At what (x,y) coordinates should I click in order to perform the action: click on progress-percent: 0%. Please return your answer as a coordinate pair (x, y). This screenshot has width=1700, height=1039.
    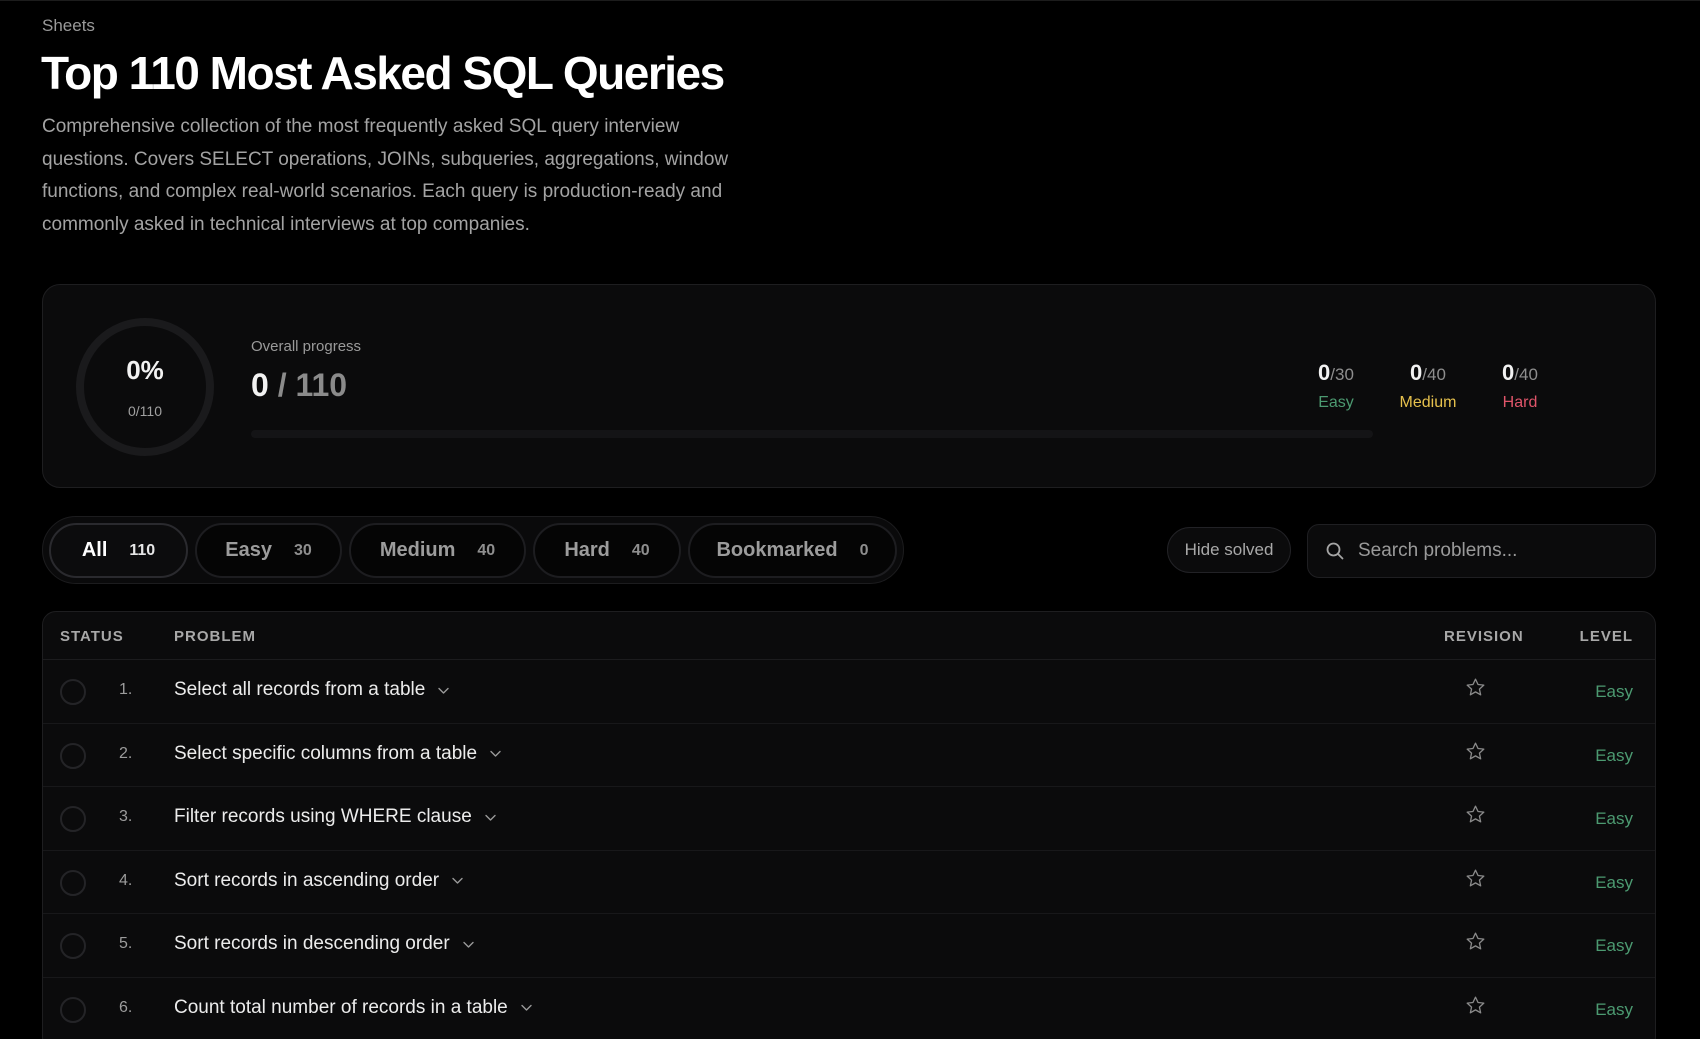
    Looking at the image, I should click on (145, 370).